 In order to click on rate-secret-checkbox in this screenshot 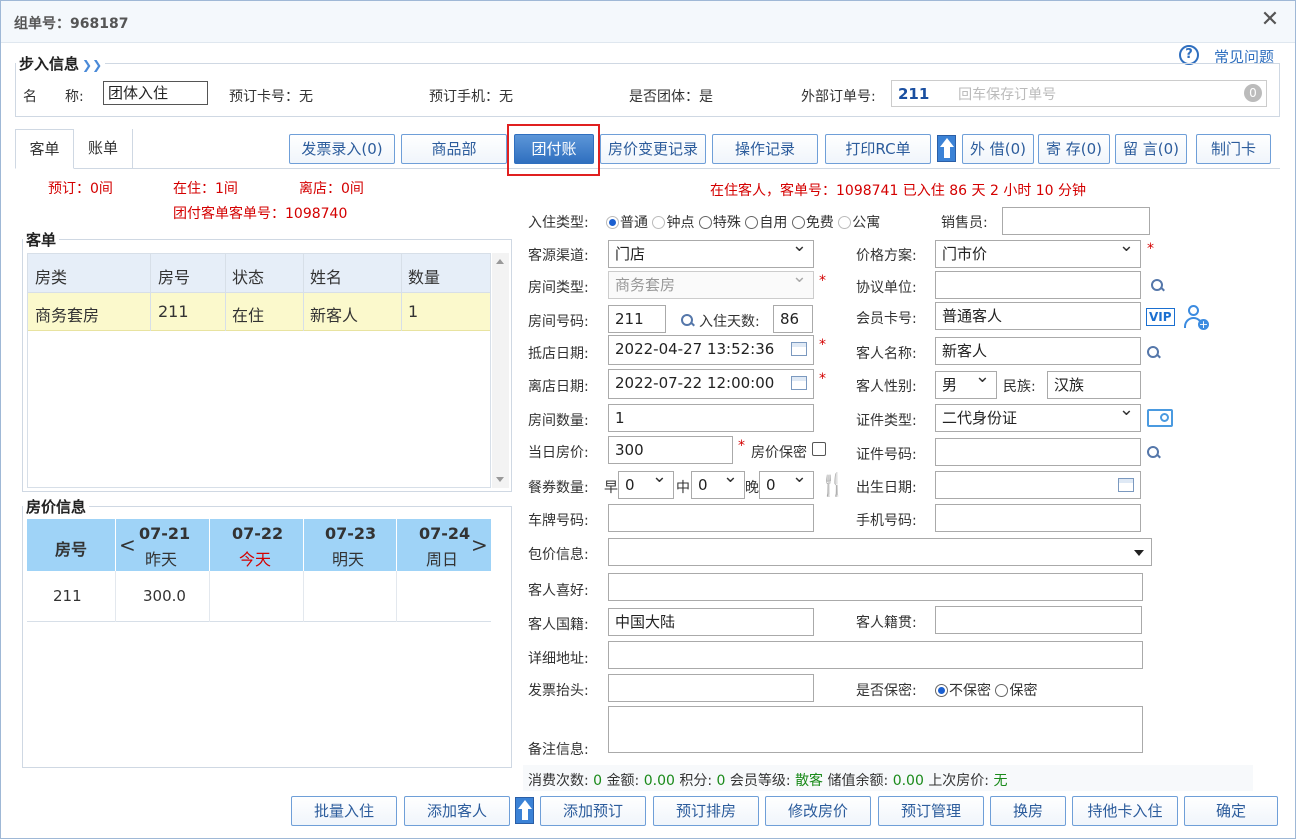, I will do `click(819, 449)`.